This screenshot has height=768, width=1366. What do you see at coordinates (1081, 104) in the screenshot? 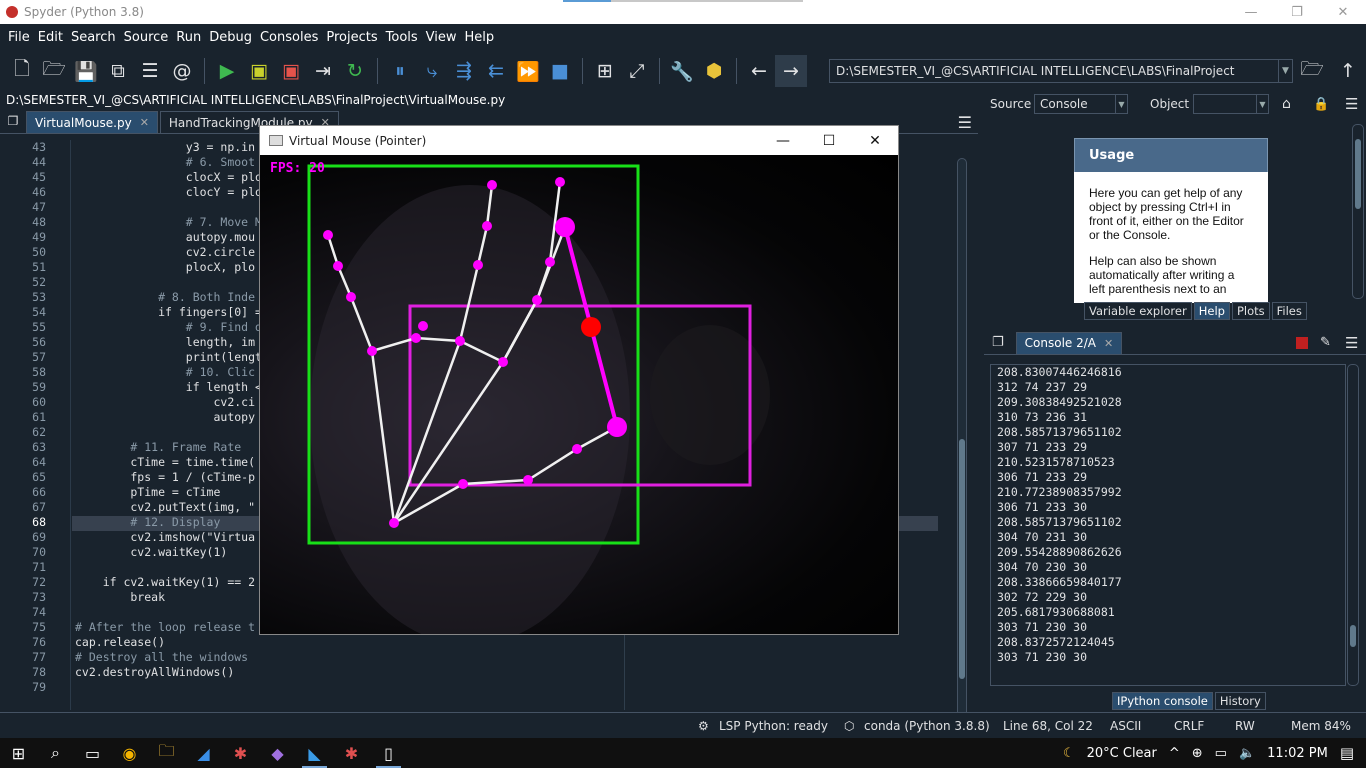
I see `source-select: Console ▼` at bounding box center [1081, 104].